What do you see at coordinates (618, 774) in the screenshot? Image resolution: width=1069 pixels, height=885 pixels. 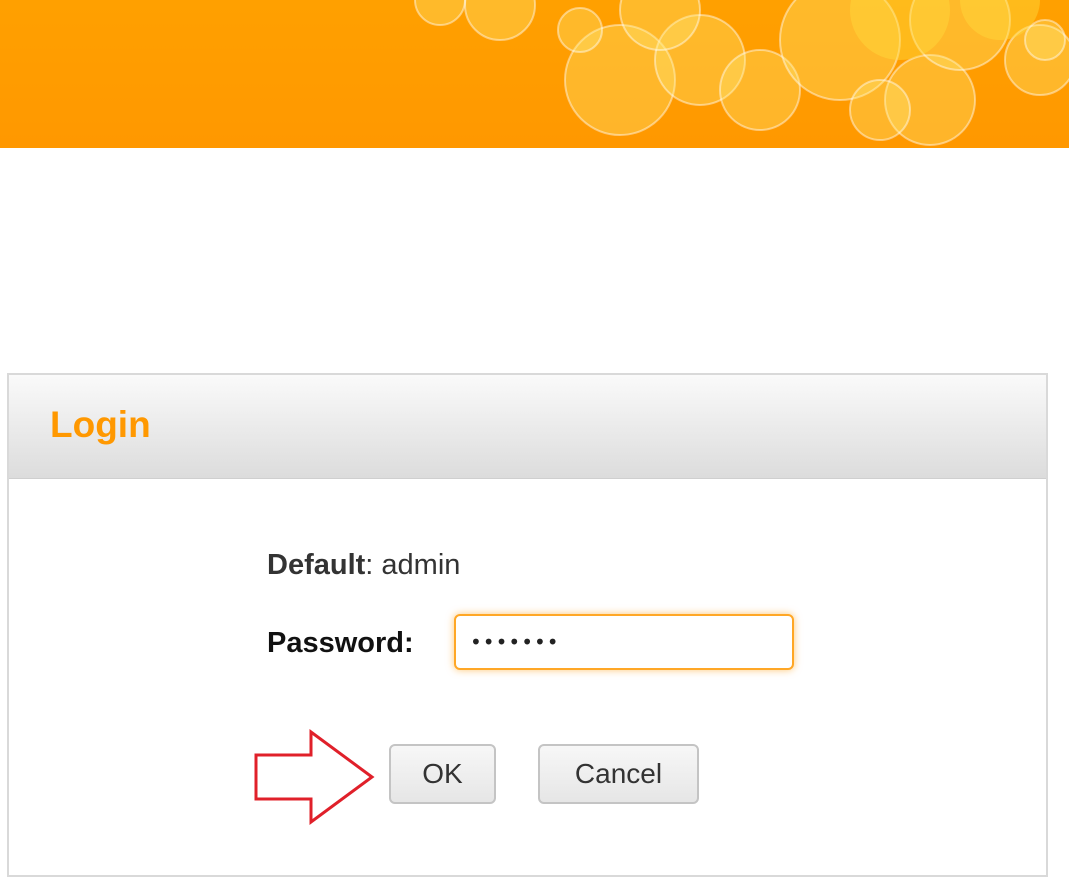 I see `cancel-button: Cancel` at bounding box center [618, 774].